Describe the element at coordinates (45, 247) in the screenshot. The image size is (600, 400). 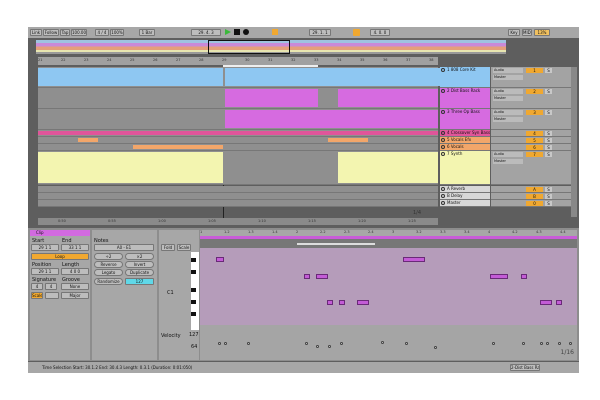
I see `start-field: 29 1 1` at that location.